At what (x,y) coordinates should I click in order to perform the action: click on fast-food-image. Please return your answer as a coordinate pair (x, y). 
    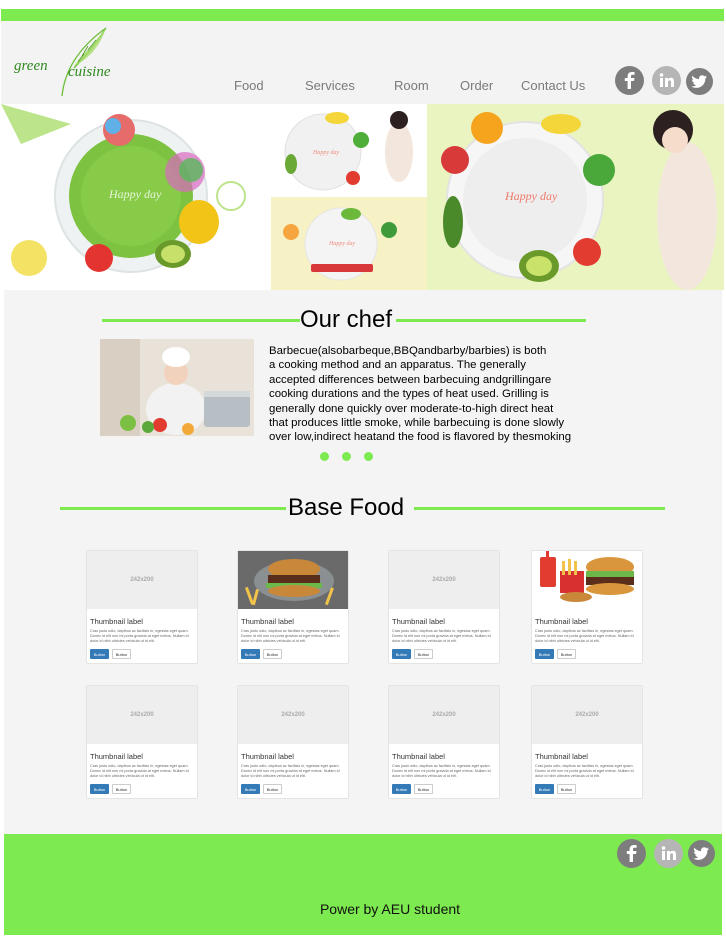
    Looking at the image, I should click on (587, 580).